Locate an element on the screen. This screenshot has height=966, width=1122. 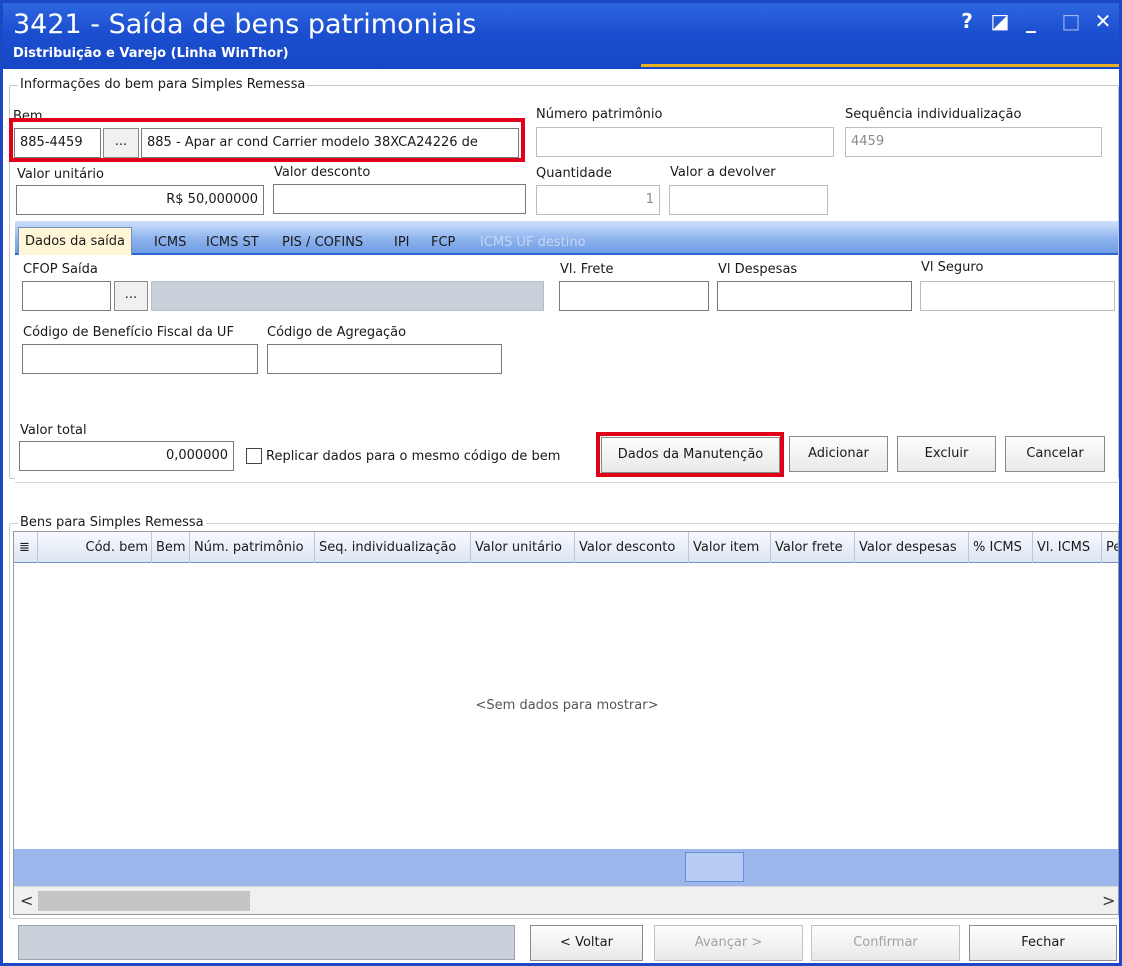
quantidade-field: 1 is located at coordinates (598, 200).